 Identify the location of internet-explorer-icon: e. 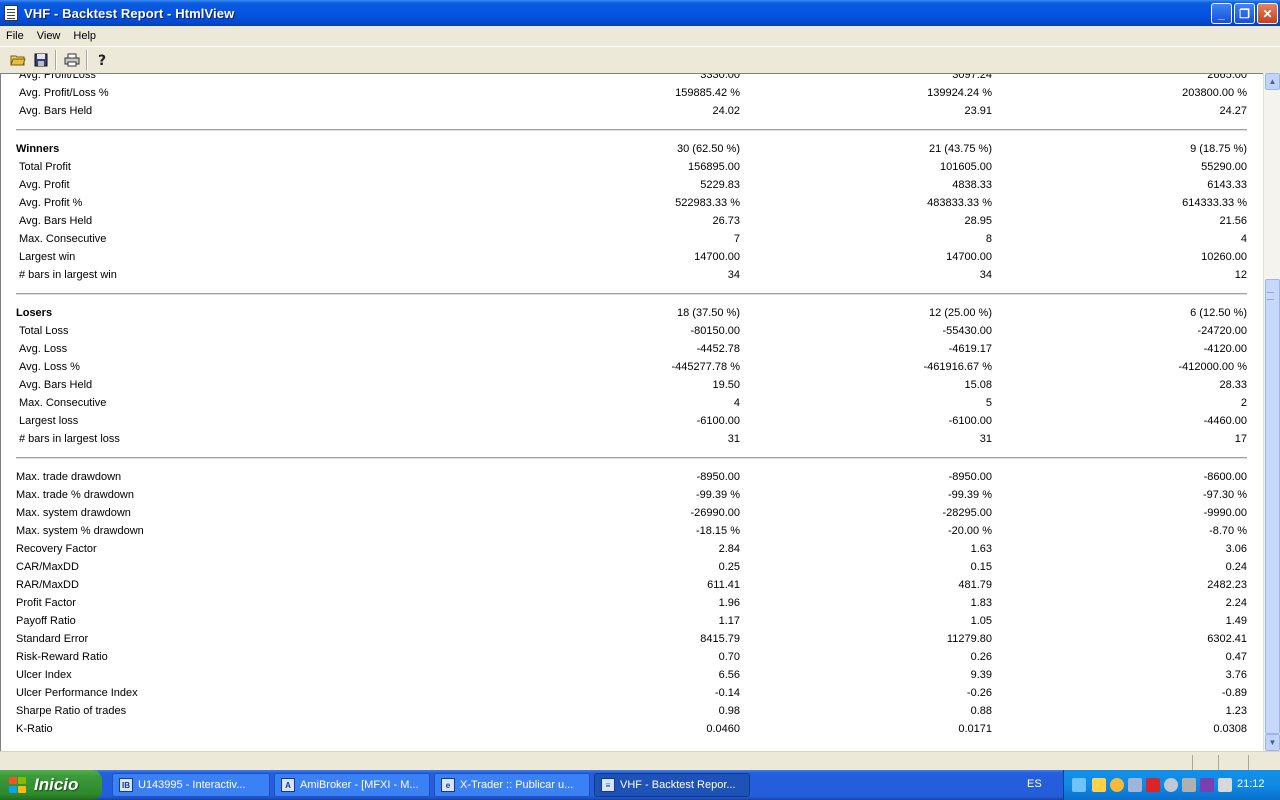
(448, 785).